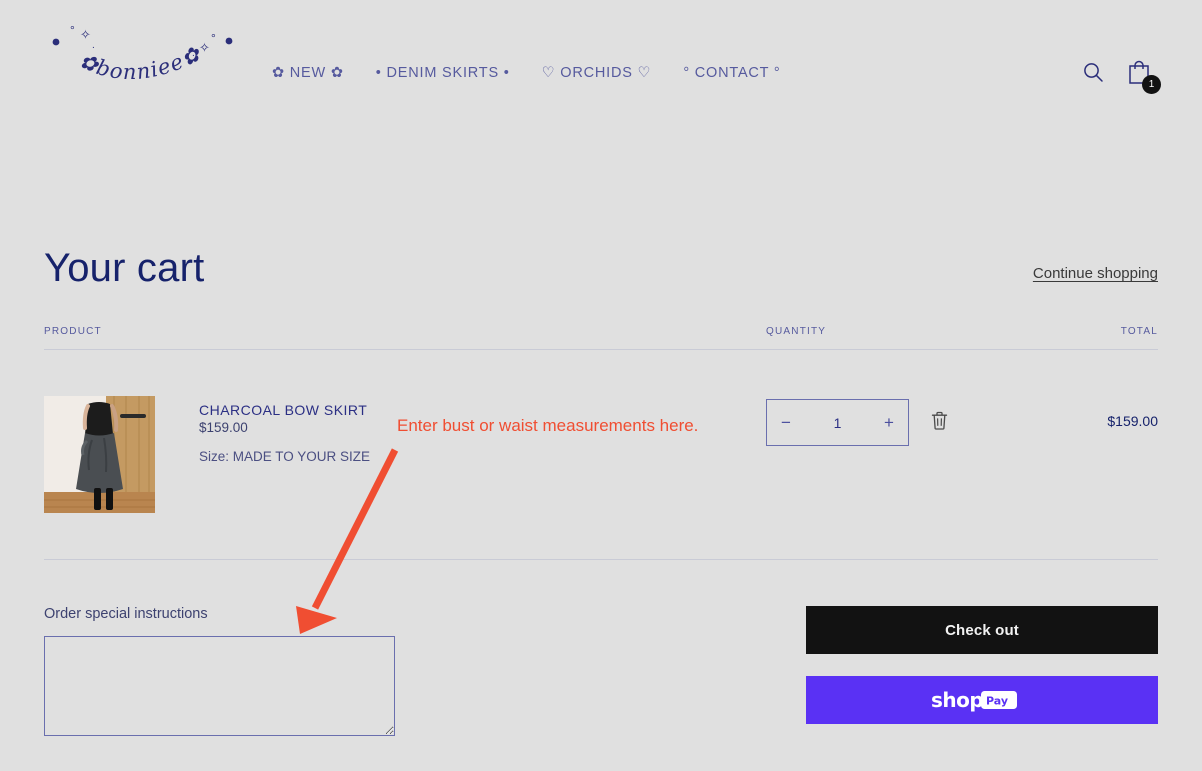 The image size is (1202, 771). What do you see at coordinates (731, 73) in the screenshot?
I see `nav-contact: ° CONTACT °` at bounding box center [731, 73].